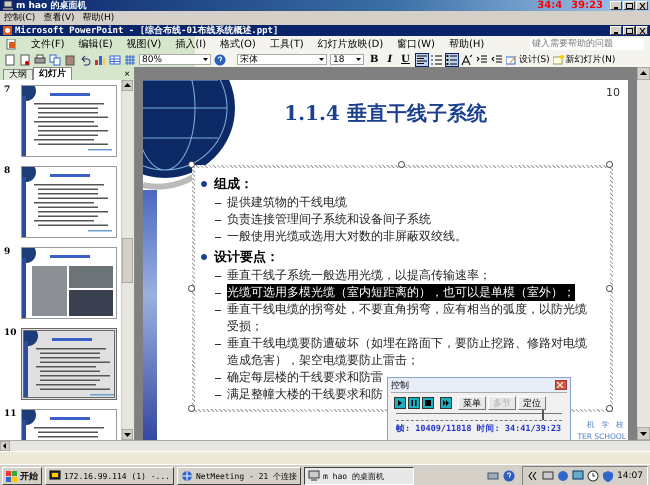  I want to click on playback-status: 帧: 10409/11818 时间: 34:41/39:23, so click(478, 429).